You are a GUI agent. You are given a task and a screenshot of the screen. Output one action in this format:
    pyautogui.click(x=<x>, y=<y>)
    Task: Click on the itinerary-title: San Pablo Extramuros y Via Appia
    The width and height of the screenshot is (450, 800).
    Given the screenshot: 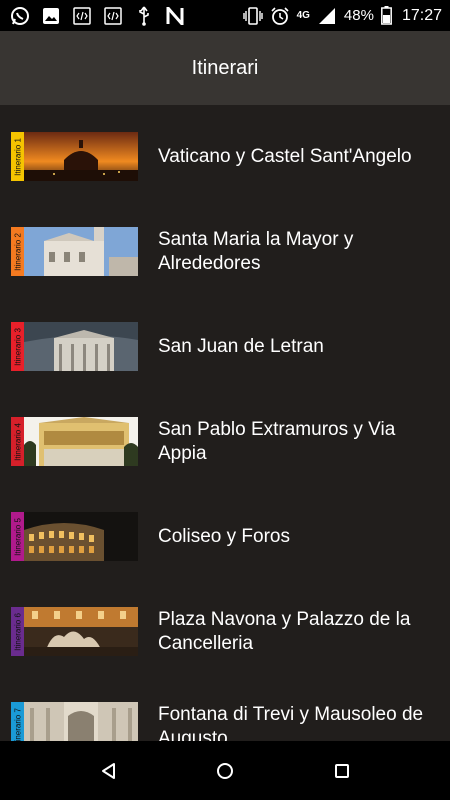 What is the action you would take?
    pyautogui.click(x=277, y=441)
    